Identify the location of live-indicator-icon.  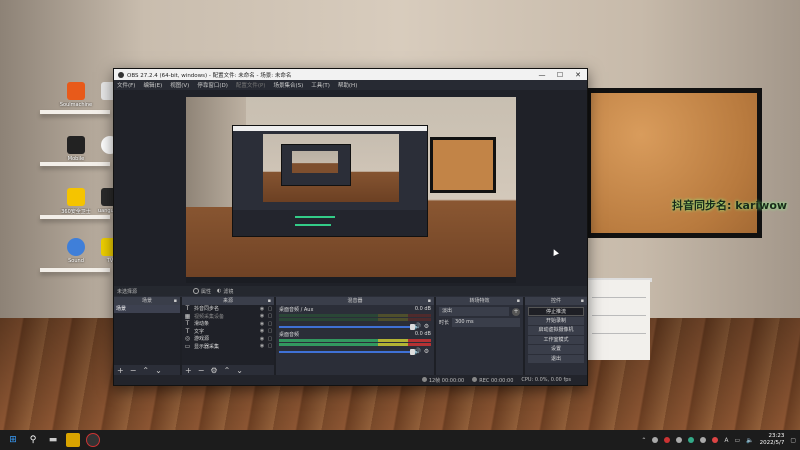
(424, 379).